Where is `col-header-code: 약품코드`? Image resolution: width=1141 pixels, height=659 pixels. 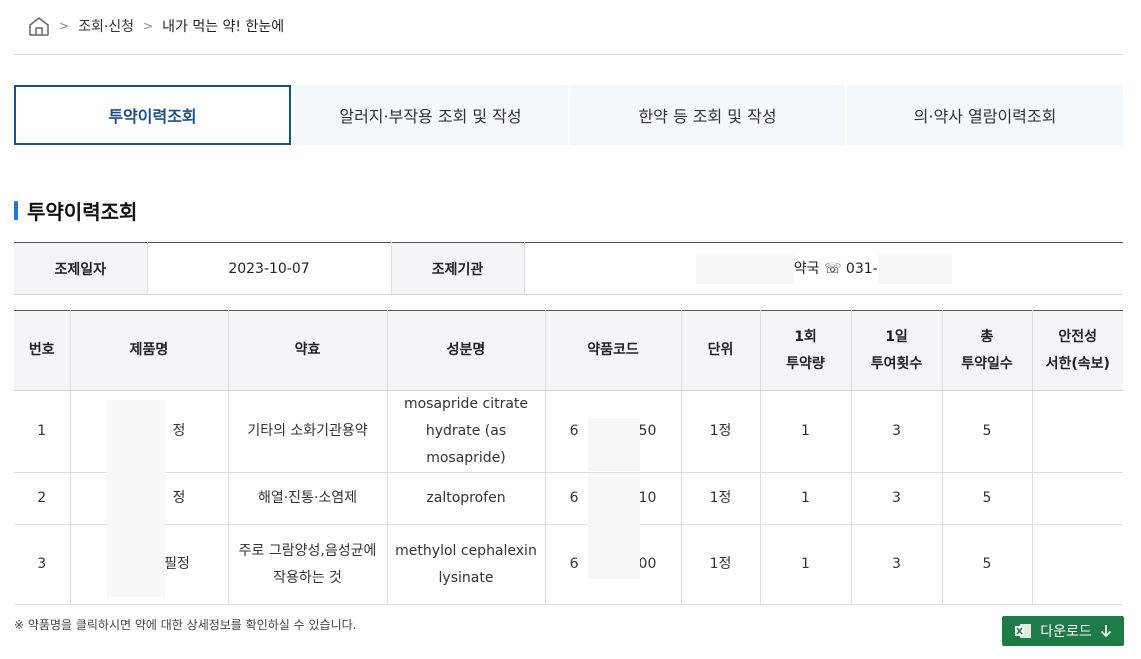
col-header-code: 약품코드 is located at coordinates (612, 350).